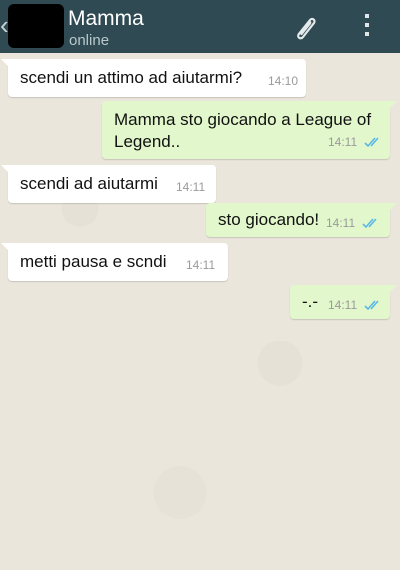  I want to click on paperclip-icon, so click(305, 27).